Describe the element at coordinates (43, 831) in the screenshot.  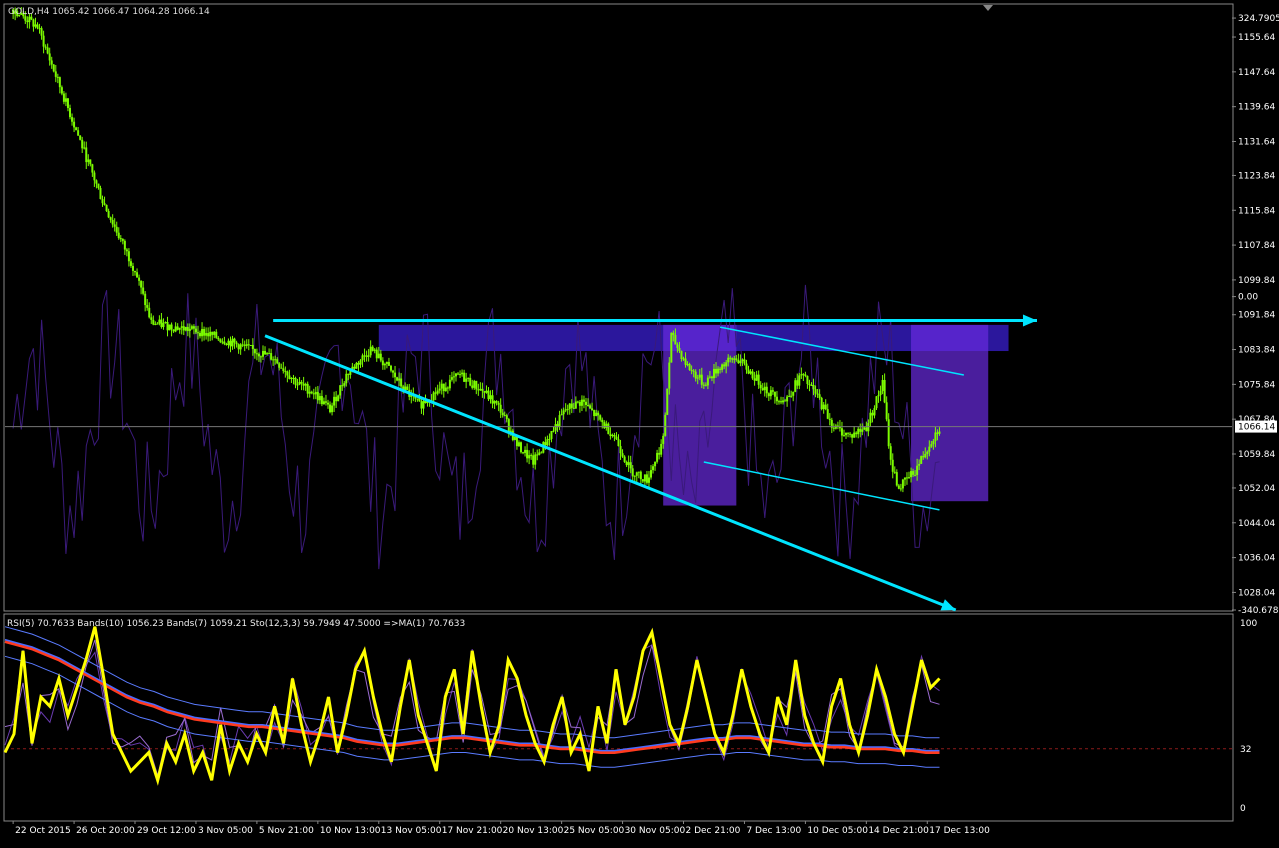
I see `time-axis-label: 22 Oct 2015` at that location.